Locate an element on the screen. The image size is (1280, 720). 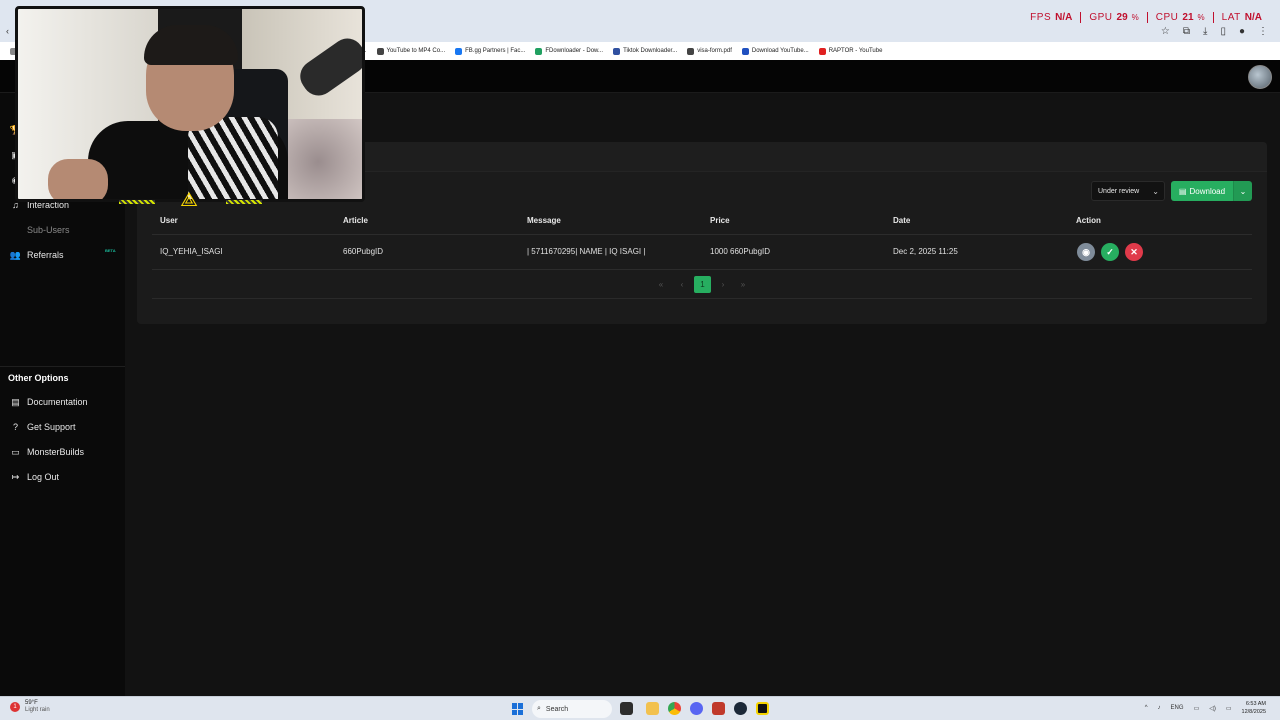
webcam-overlay is located at coordinates (190, 104).